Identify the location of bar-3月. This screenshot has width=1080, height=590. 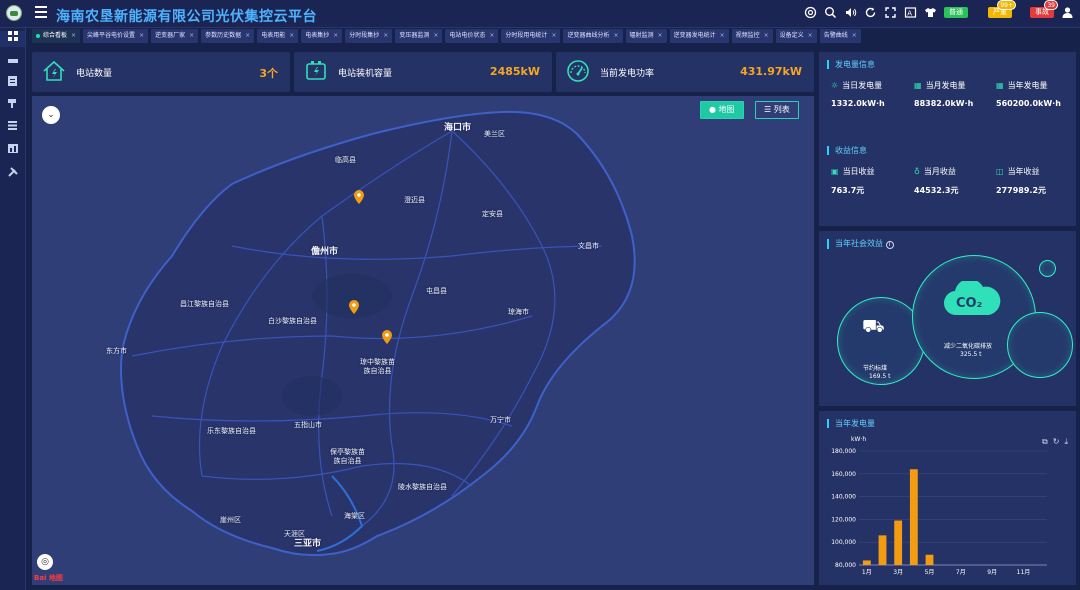
(898, 542).